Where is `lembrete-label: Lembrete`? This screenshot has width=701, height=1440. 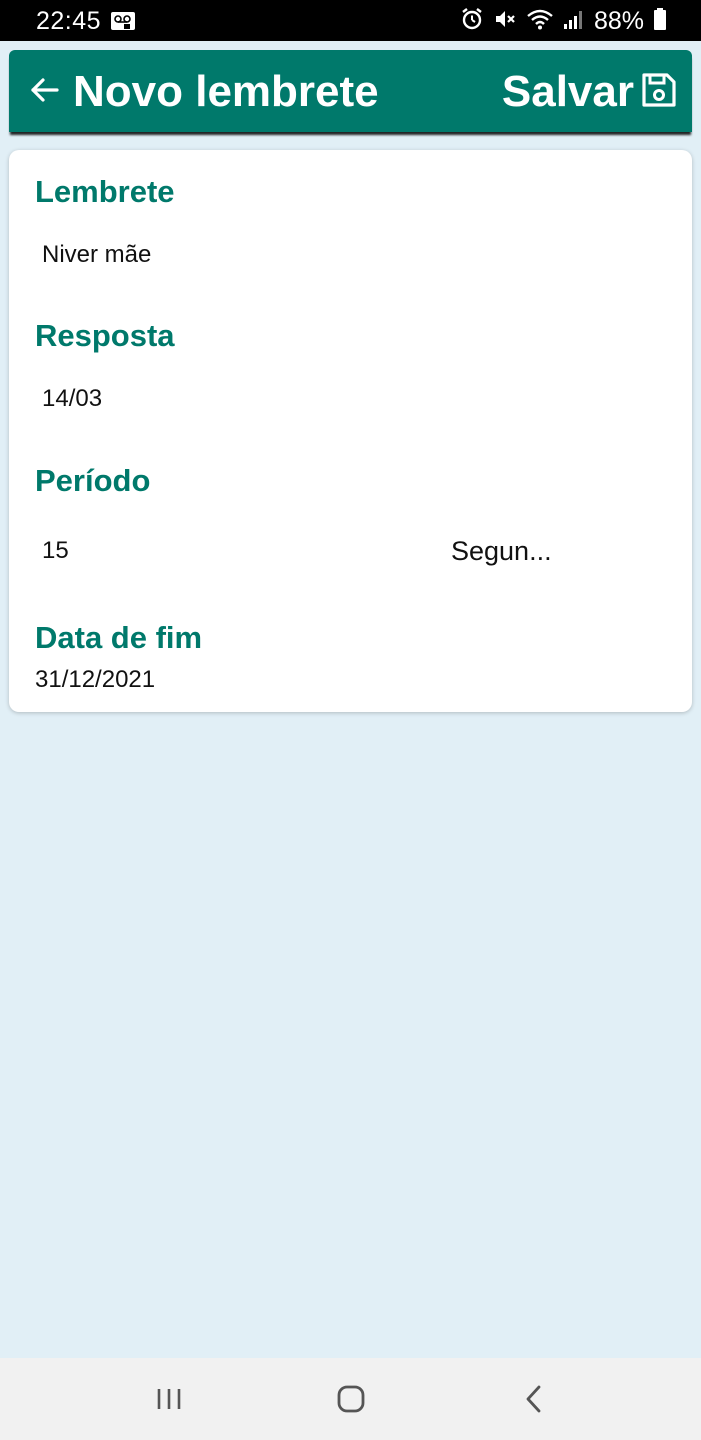 lembrete-label: Lembrete is located at coordinates (105, 191).